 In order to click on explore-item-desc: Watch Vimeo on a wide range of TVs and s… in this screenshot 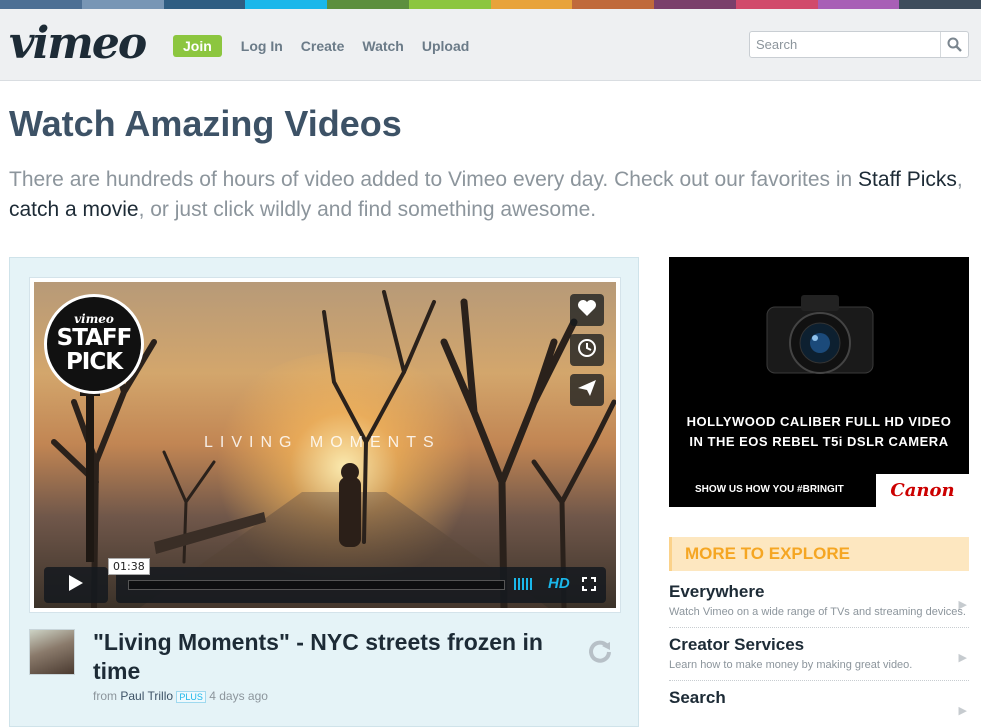, I will do `click(817, 612)`.